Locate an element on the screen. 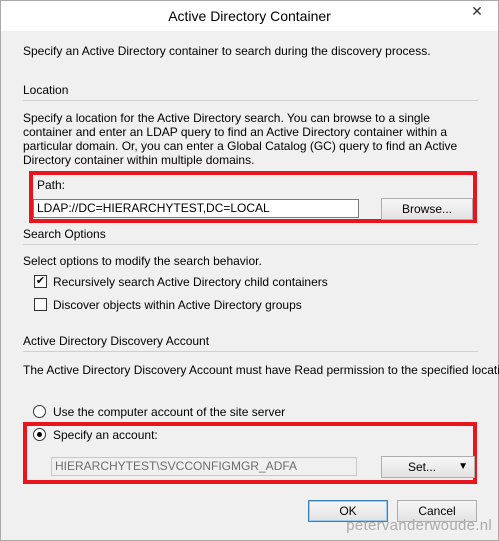  location-heading: Location is located at coordinates (46, 90).